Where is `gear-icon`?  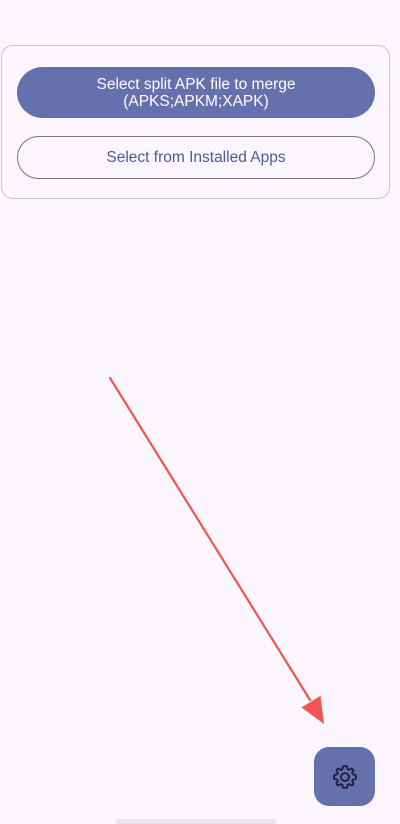 gear-icon is located at coordinates (344, 776).